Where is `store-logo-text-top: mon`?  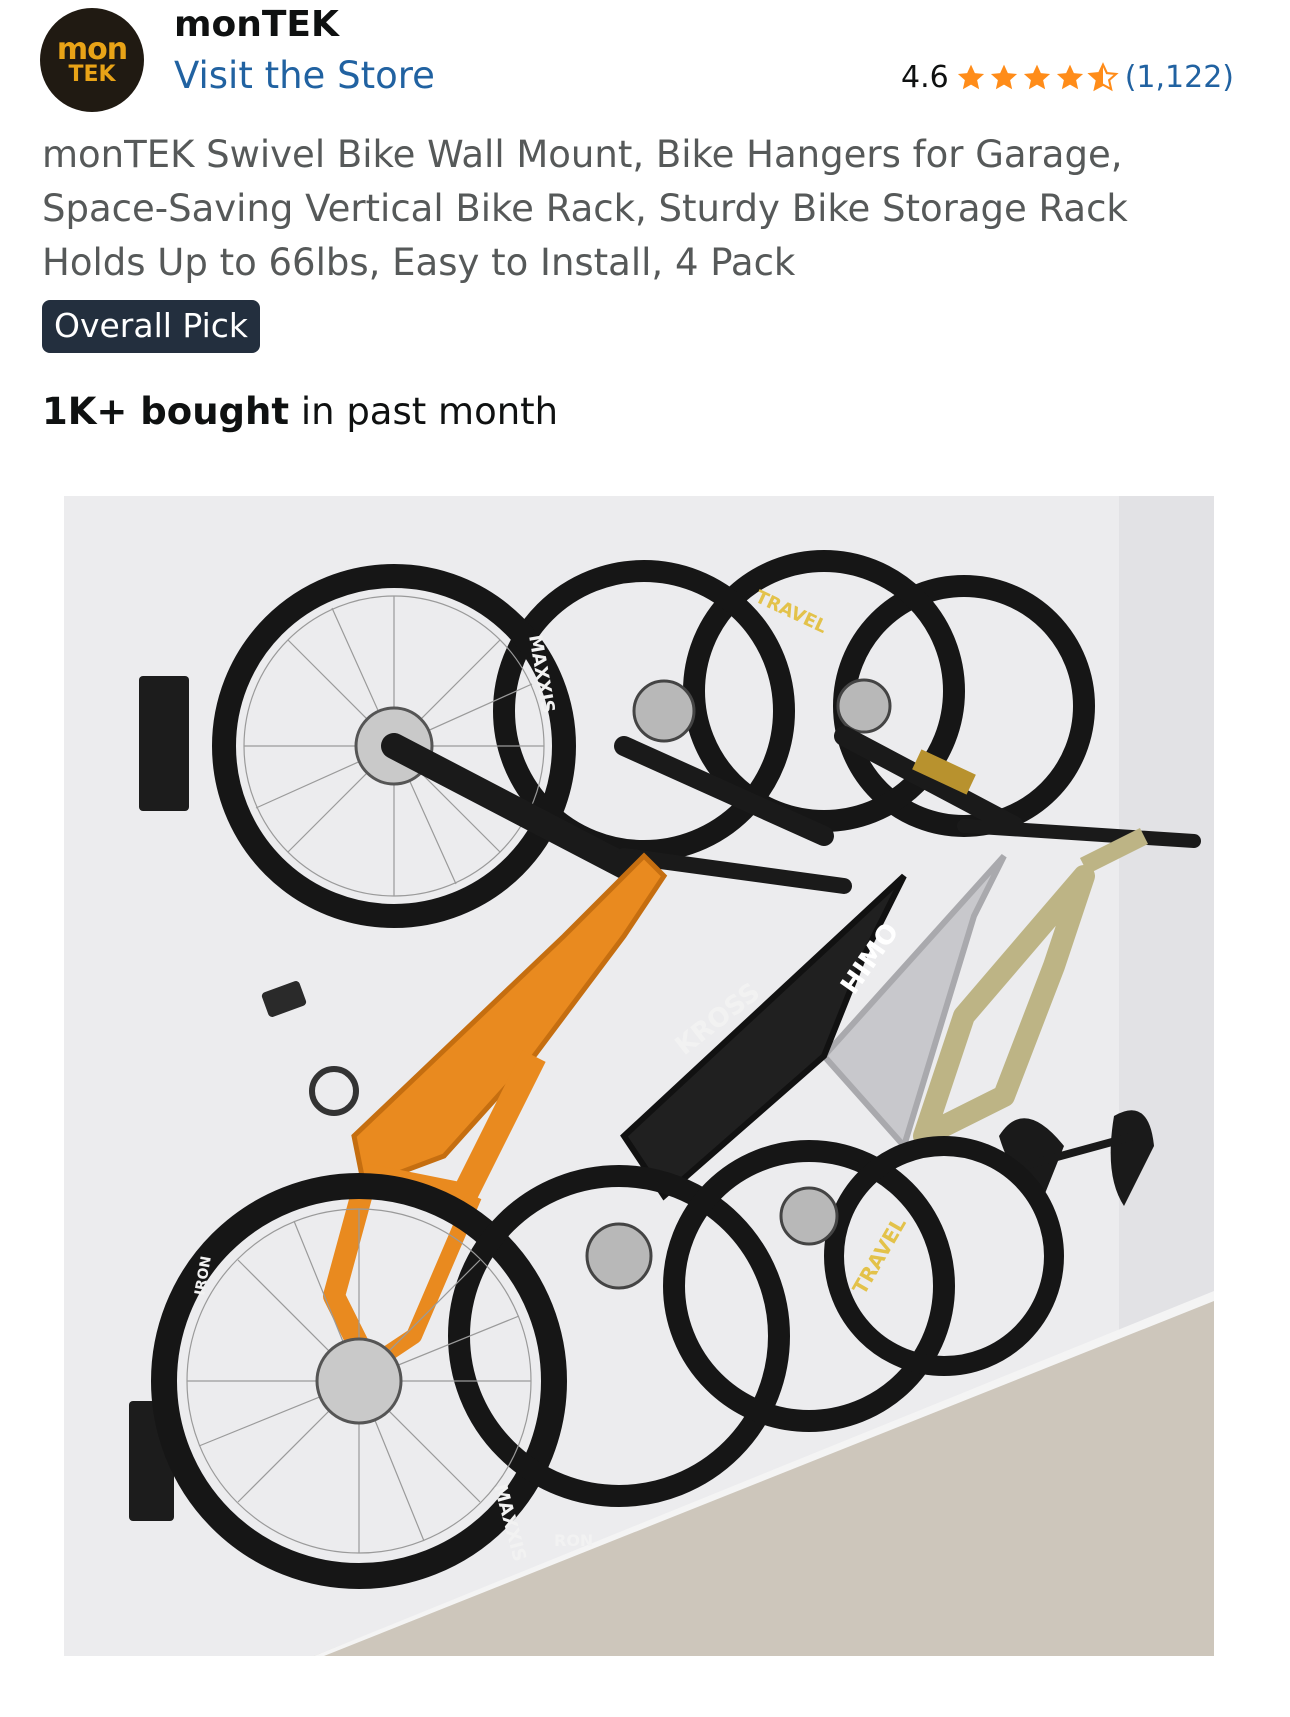 store-logo-text-top: mon is located at coordinates (92, 49).